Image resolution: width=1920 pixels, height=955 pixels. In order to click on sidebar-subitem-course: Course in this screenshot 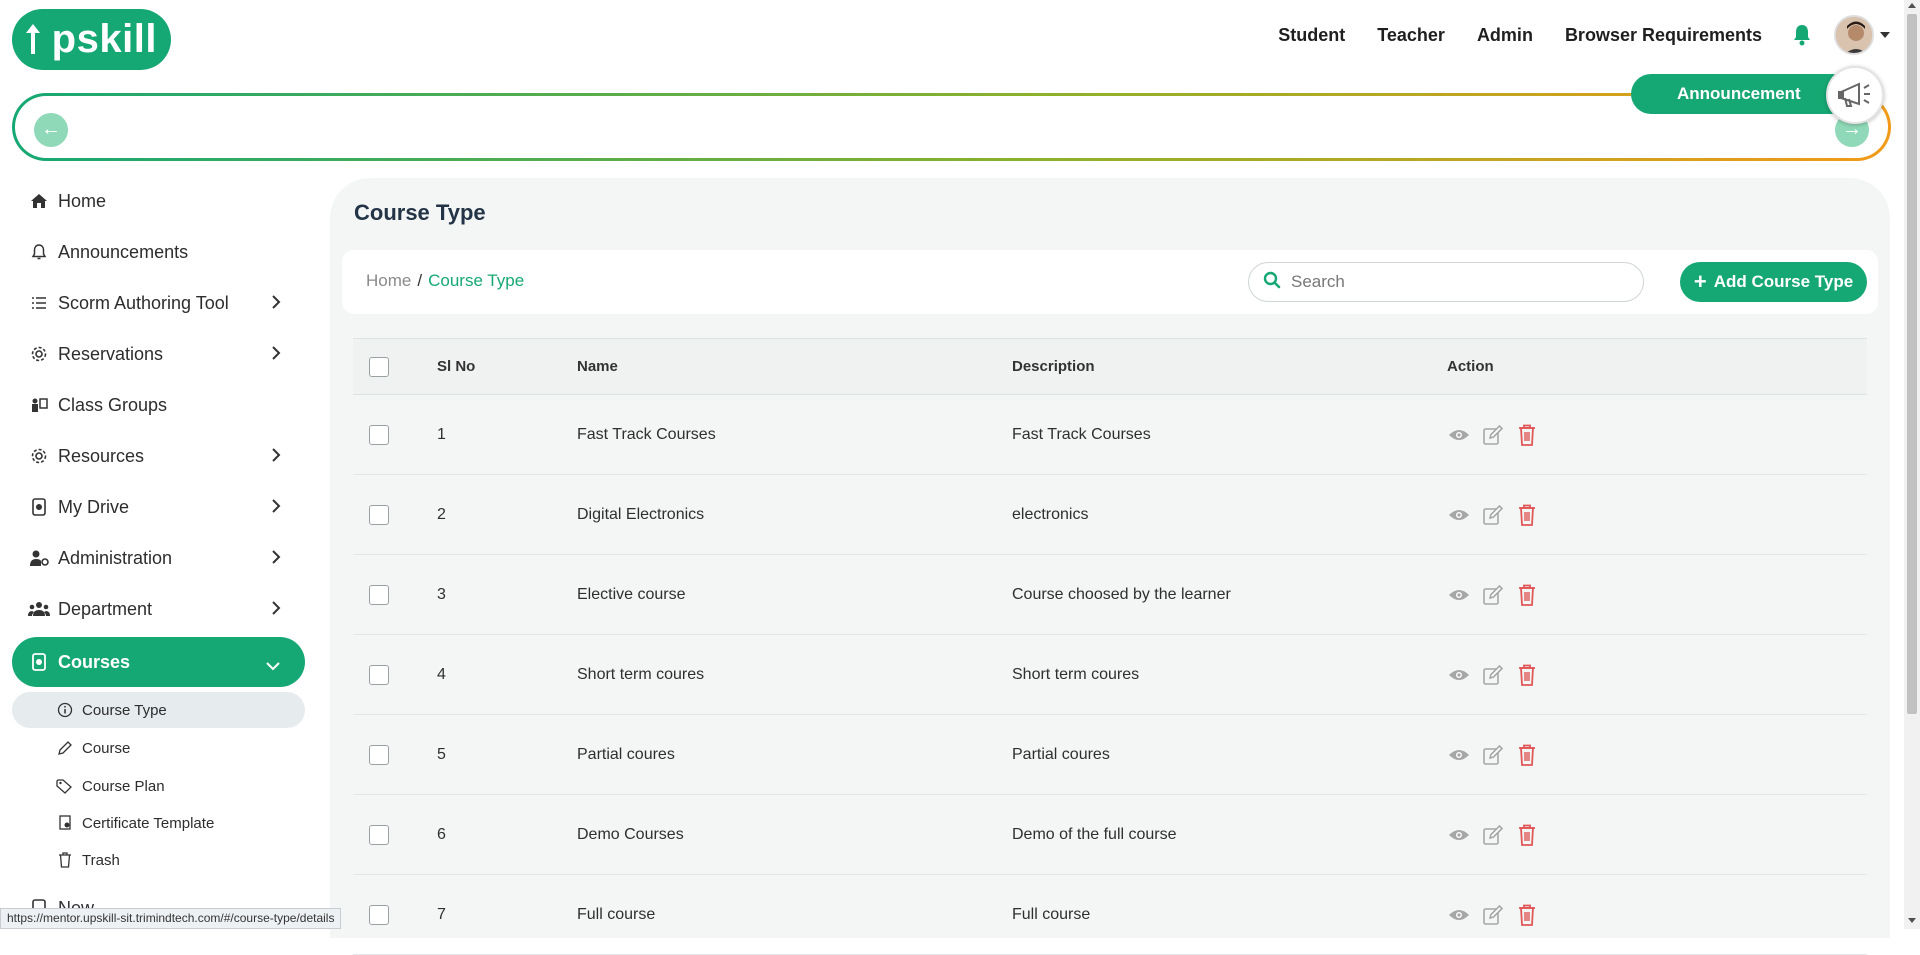, I will do `click(158, 748)`.